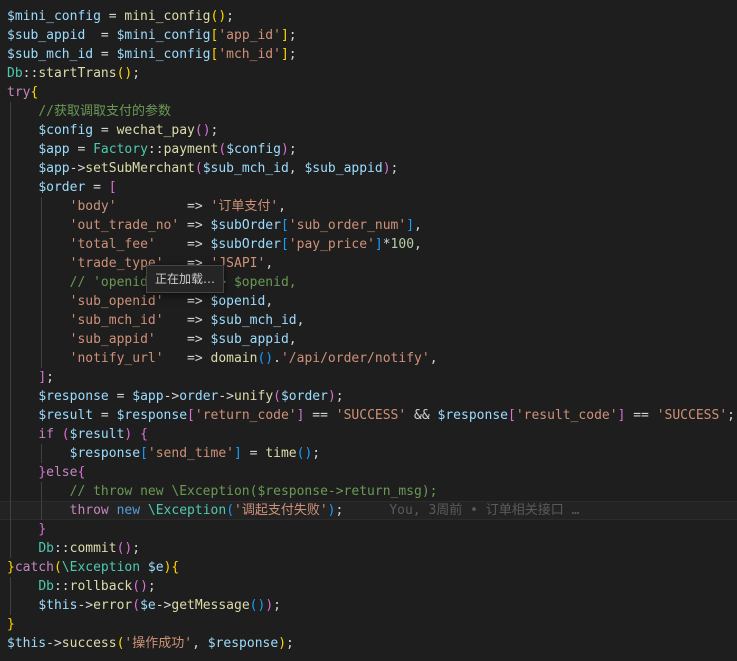 This screenshot has height=661, width=737. I want to click on code-token: $e, so click(148, 605).